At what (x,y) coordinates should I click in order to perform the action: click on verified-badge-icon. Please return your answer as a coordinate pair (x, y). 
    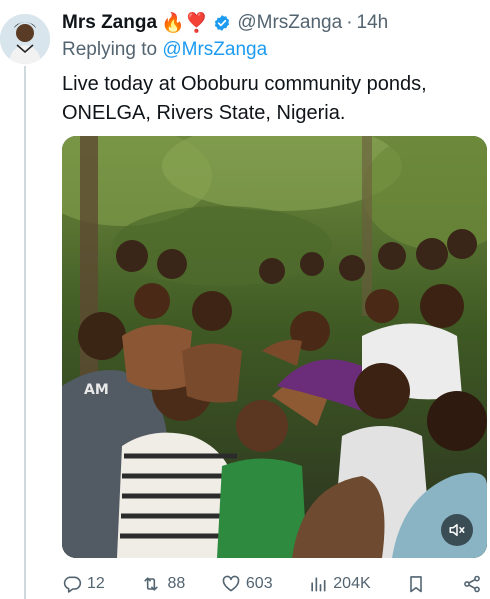
    Looking at the image, I should click on (222, 23).